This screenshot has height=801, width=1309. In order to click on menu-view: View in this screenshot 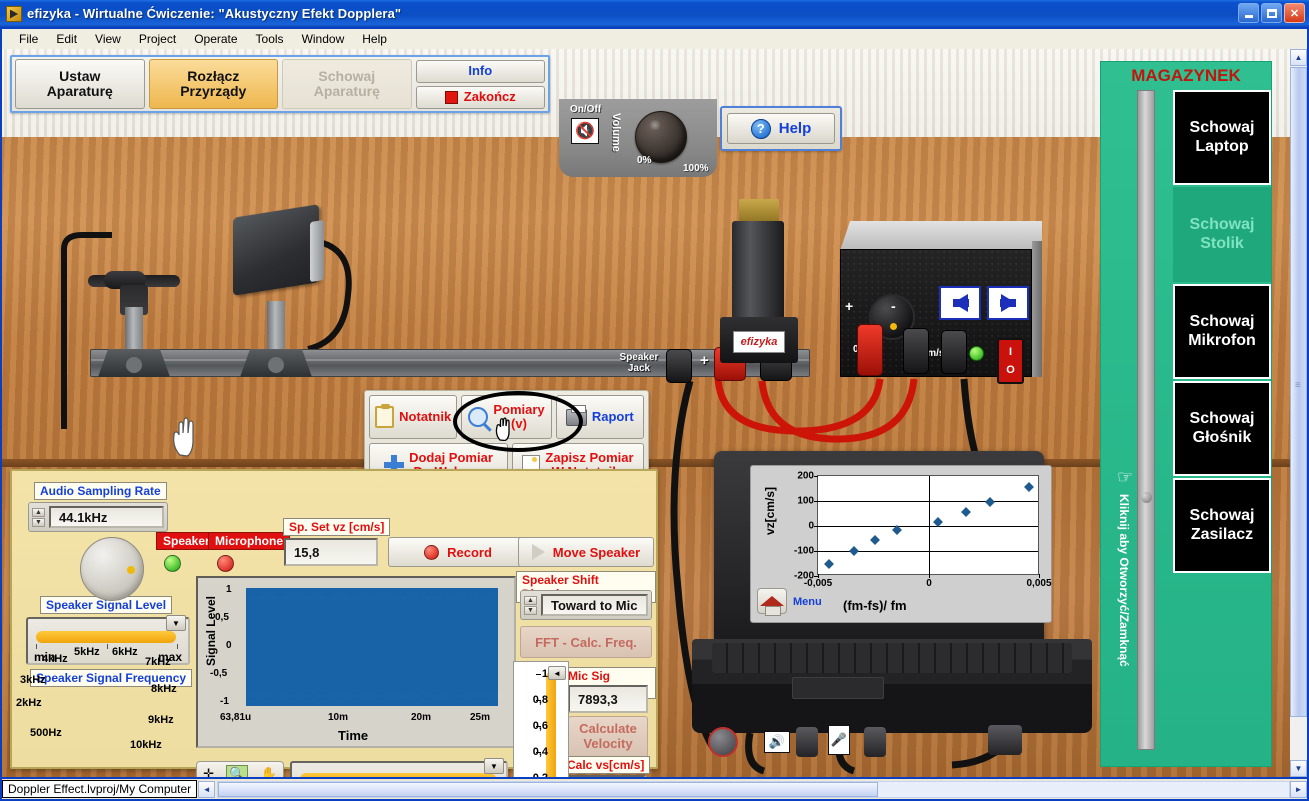, I will do `click(108, 39)`.